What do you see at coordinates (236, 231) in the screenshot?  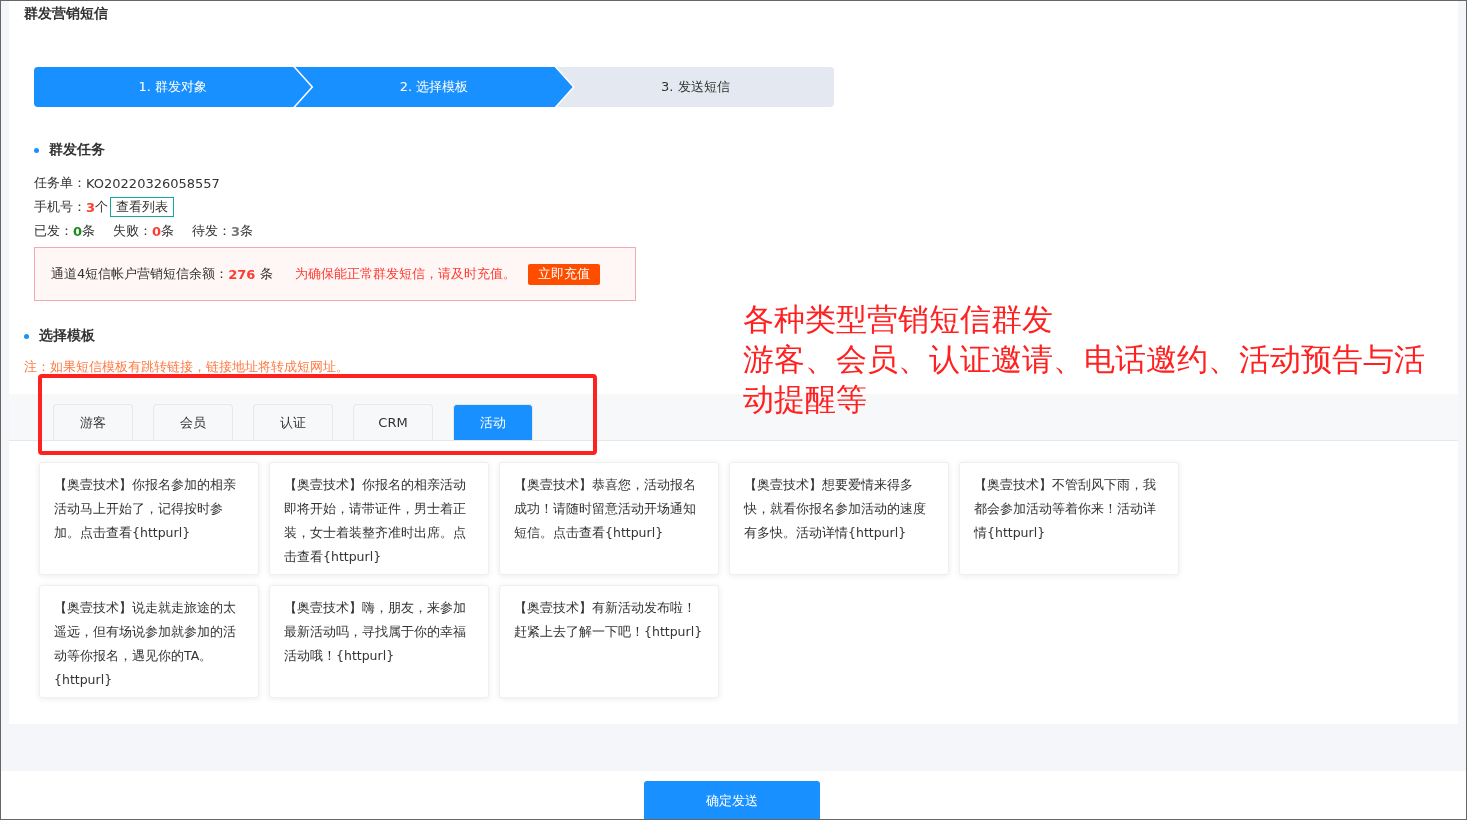 I see `stat-value: 3` at bounding box center [236, 231].